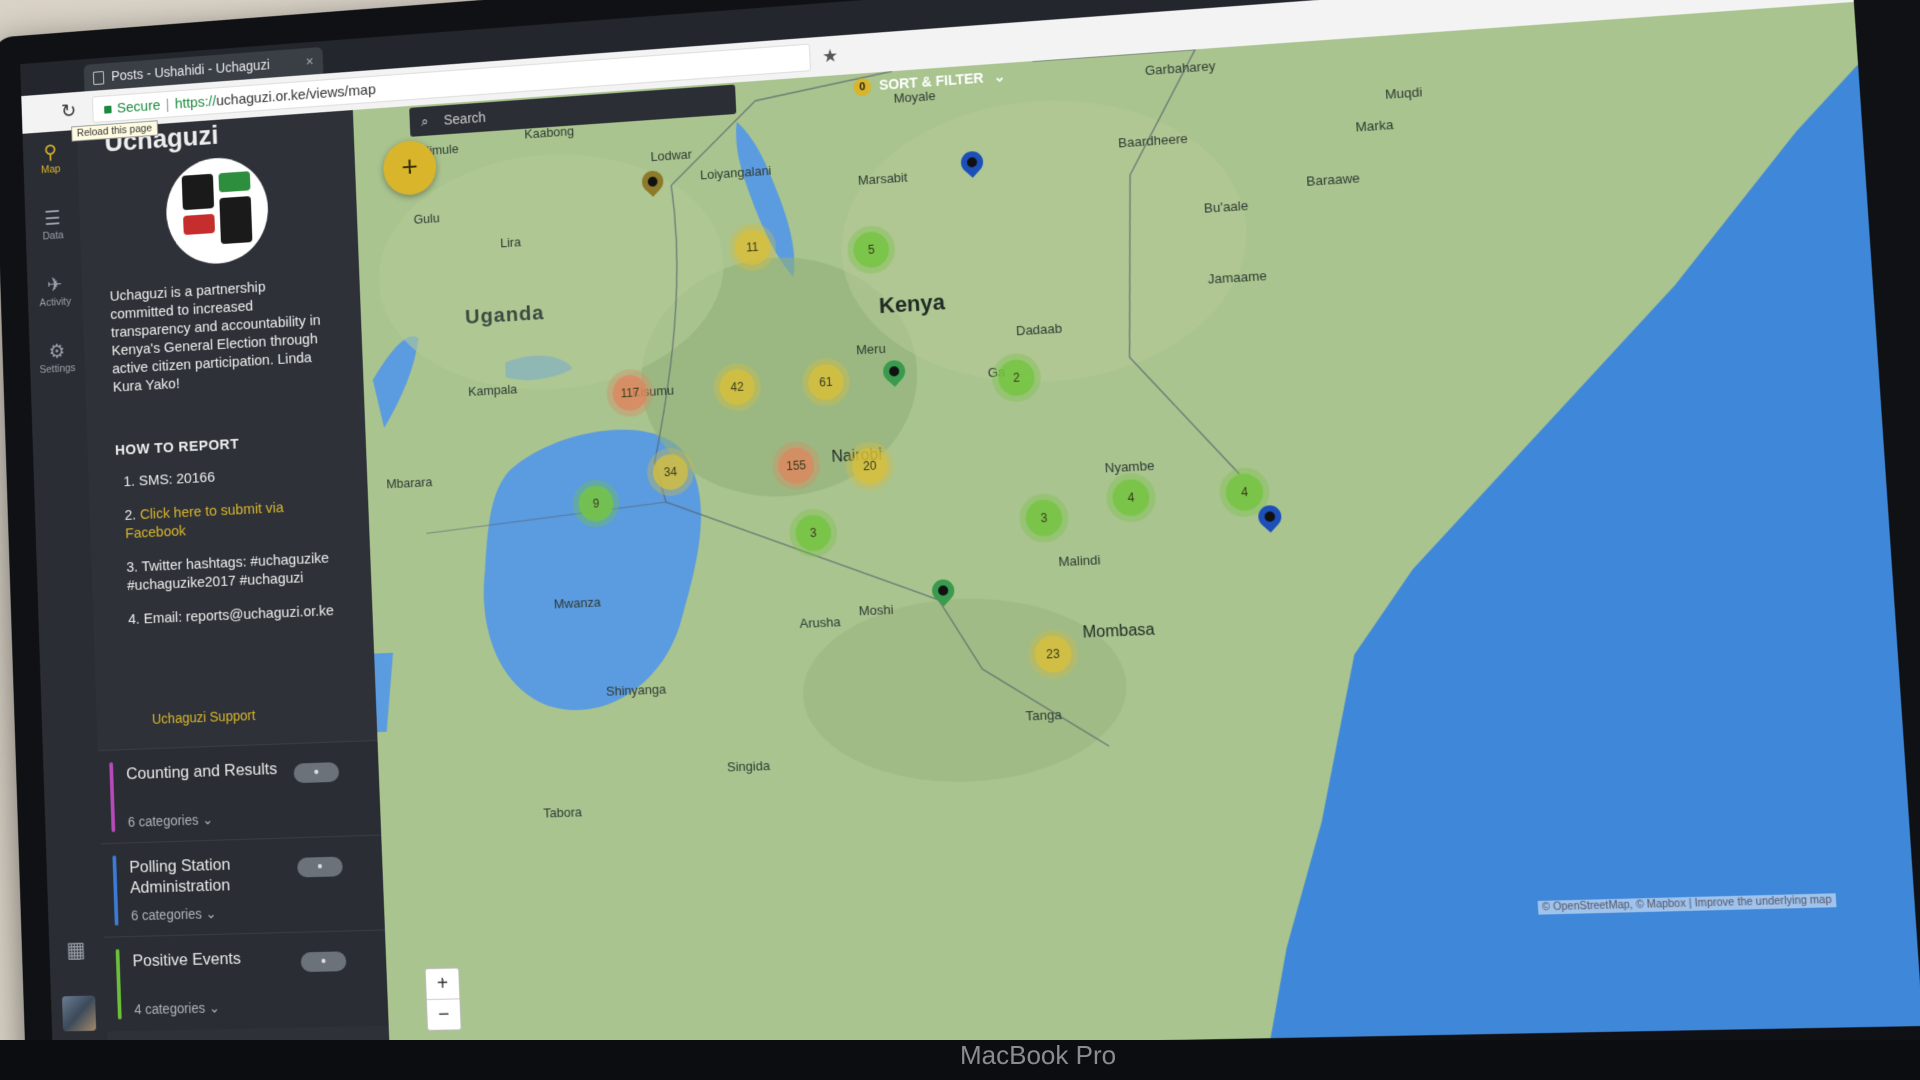 The image size is (1920, 1080). What do you see at coordinates (246, 980) in the screenshot?
I see `survey-positive-events: Positive Events 4 categories ⌄ ●` at bounding box center [246, 980].